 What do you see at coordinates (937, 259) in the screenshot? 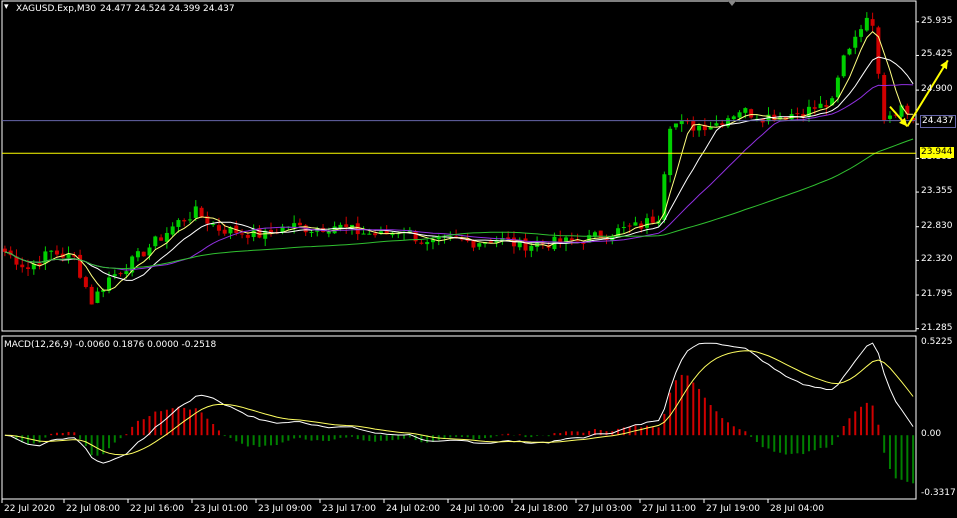
I see `price-tick-label: 22.320` at bounding box center [937, 259].